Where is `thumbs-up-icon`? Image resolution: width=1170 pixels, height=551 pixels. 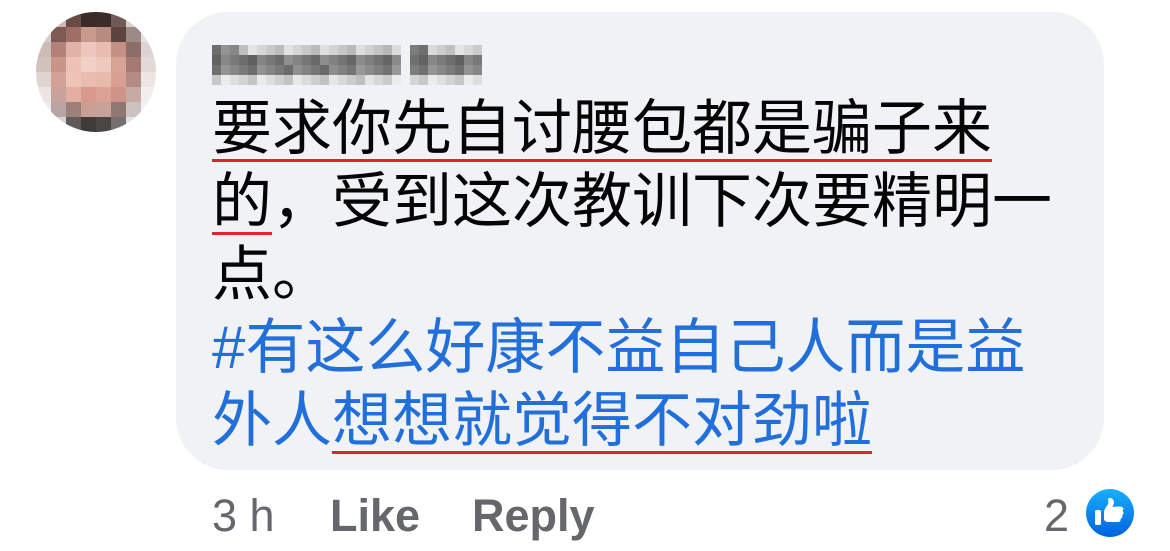
thumbs-up-icon is located at coordinates (1110, 513).